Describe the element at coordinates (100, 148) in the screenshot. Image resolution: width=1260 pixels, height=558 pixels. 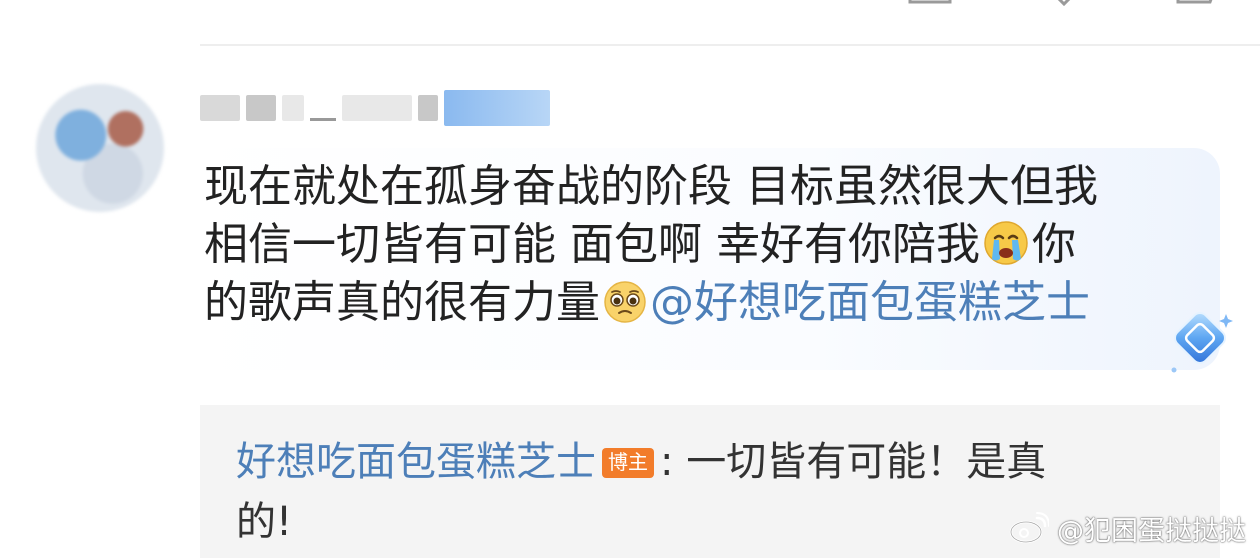
I see `avatar` at that location.